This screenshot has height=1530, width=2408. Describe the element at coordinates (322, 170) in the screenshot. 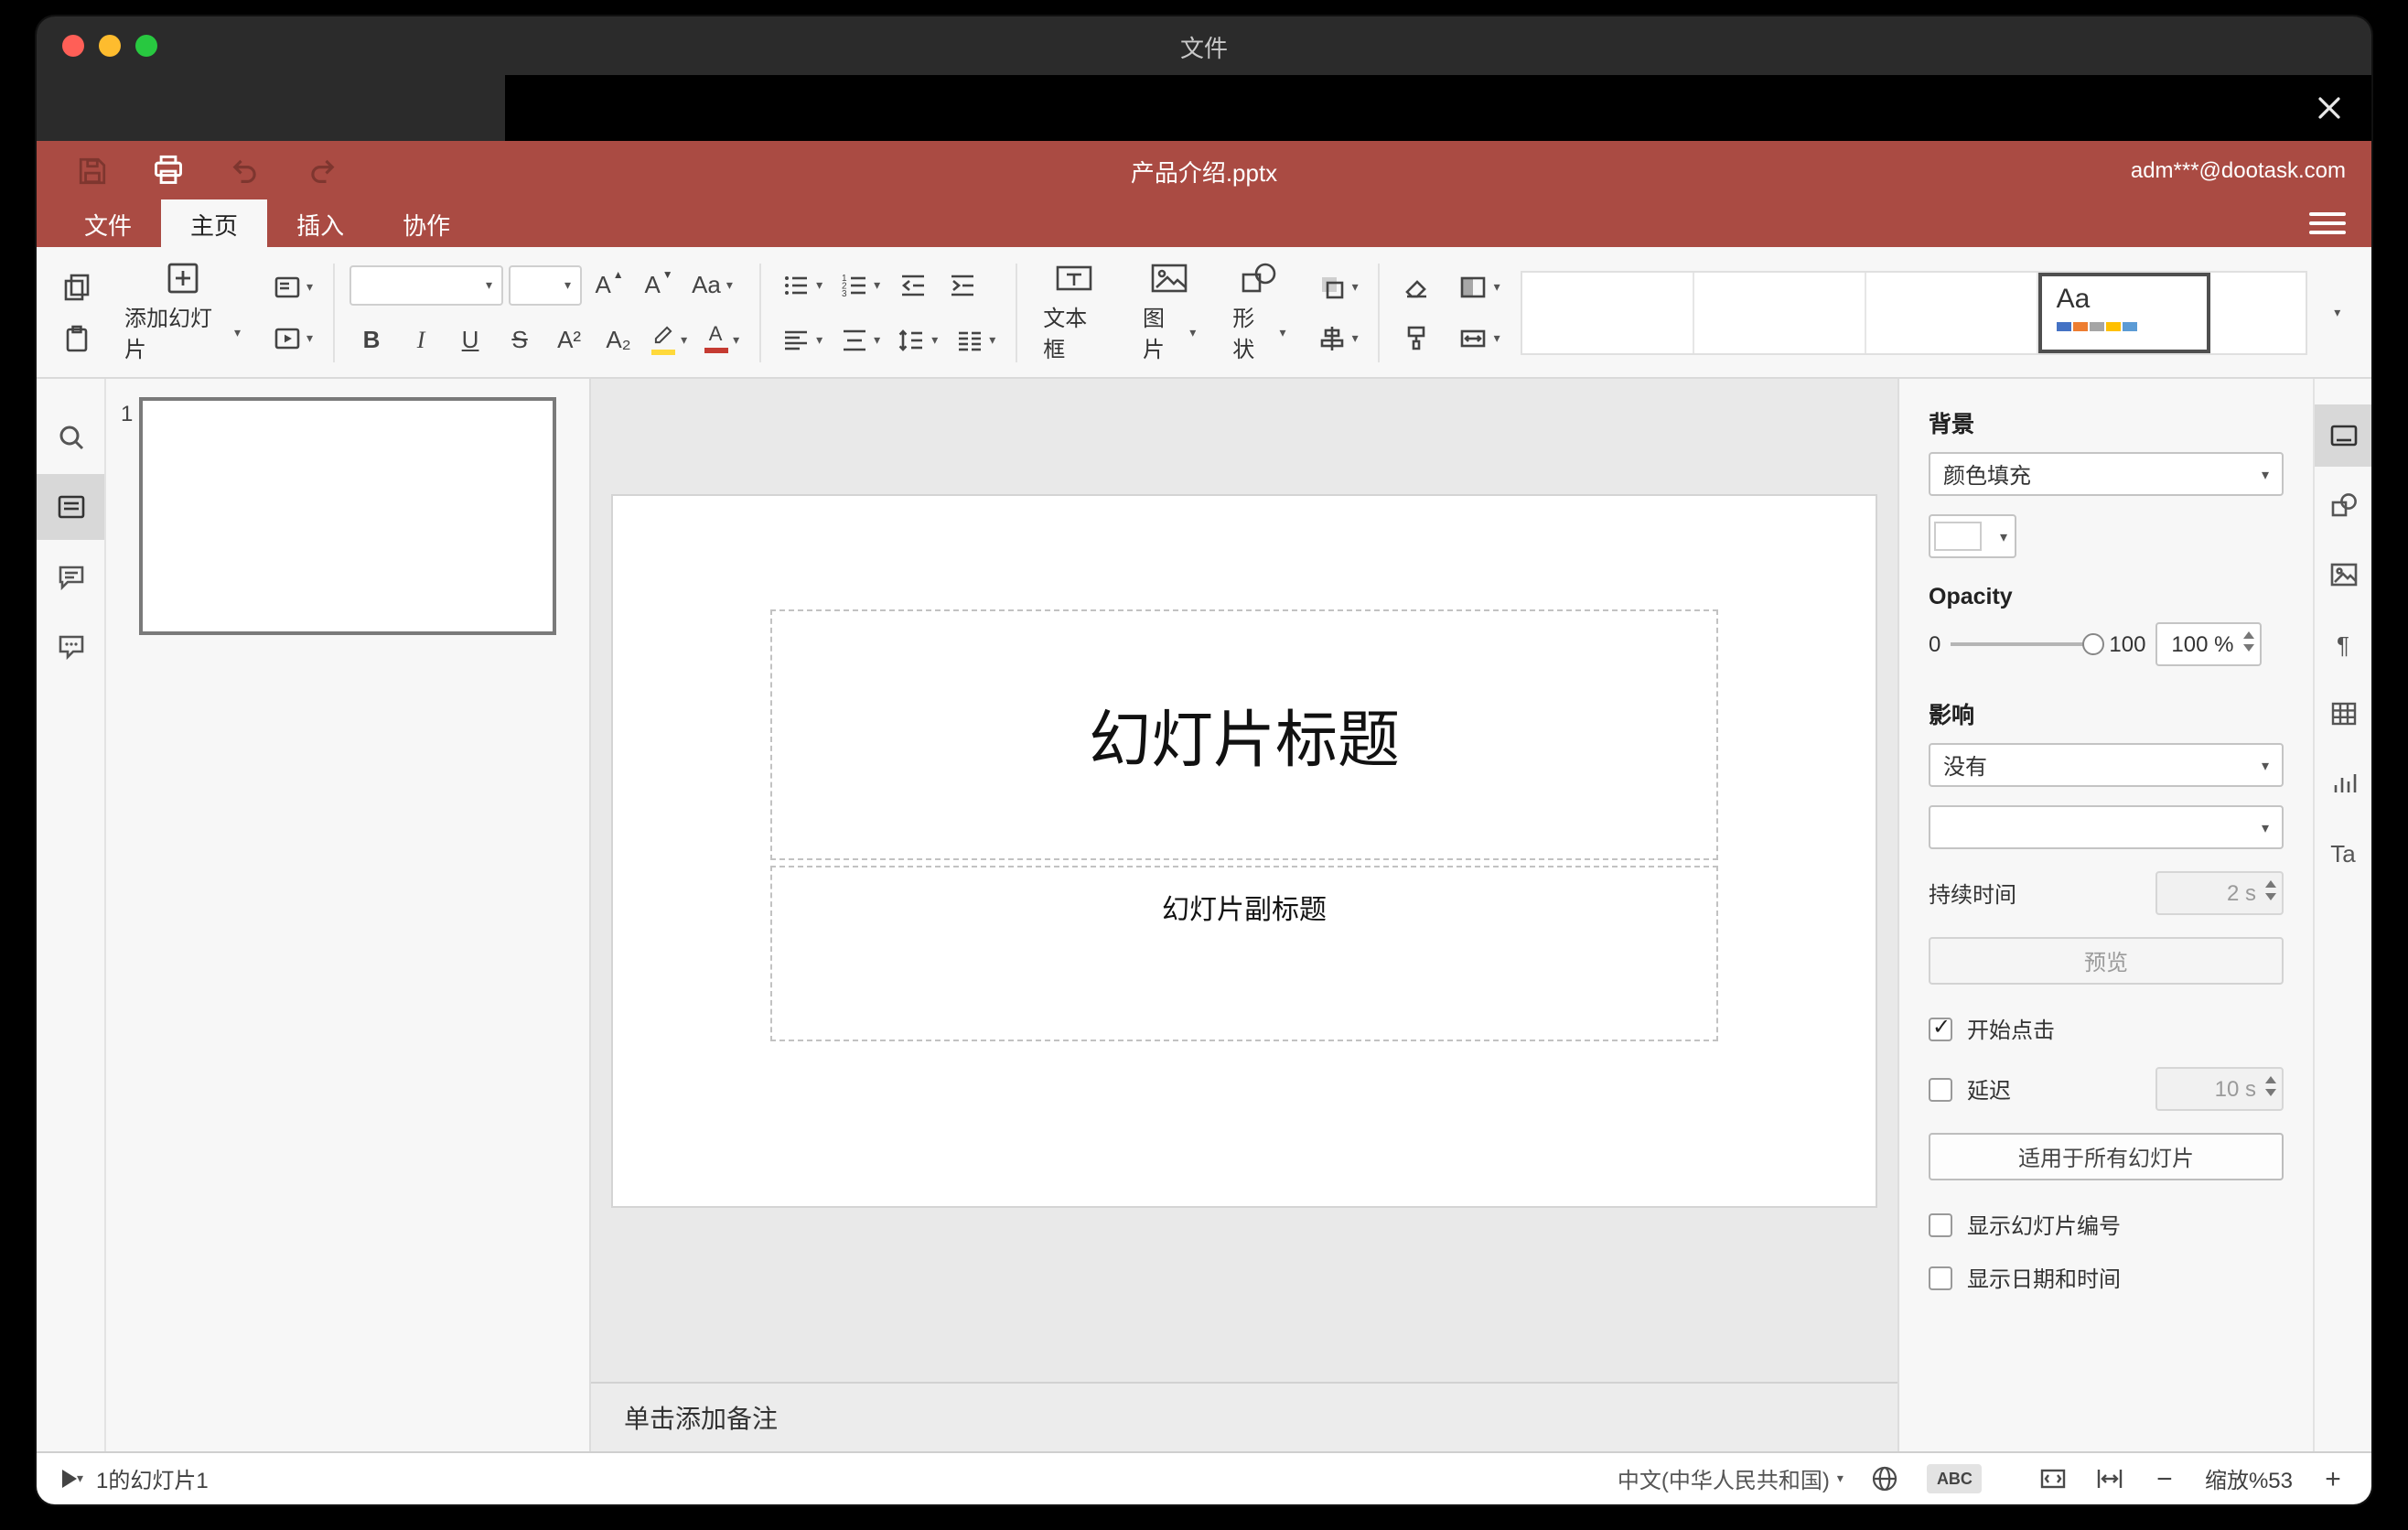

I see `redo-button` at that location.